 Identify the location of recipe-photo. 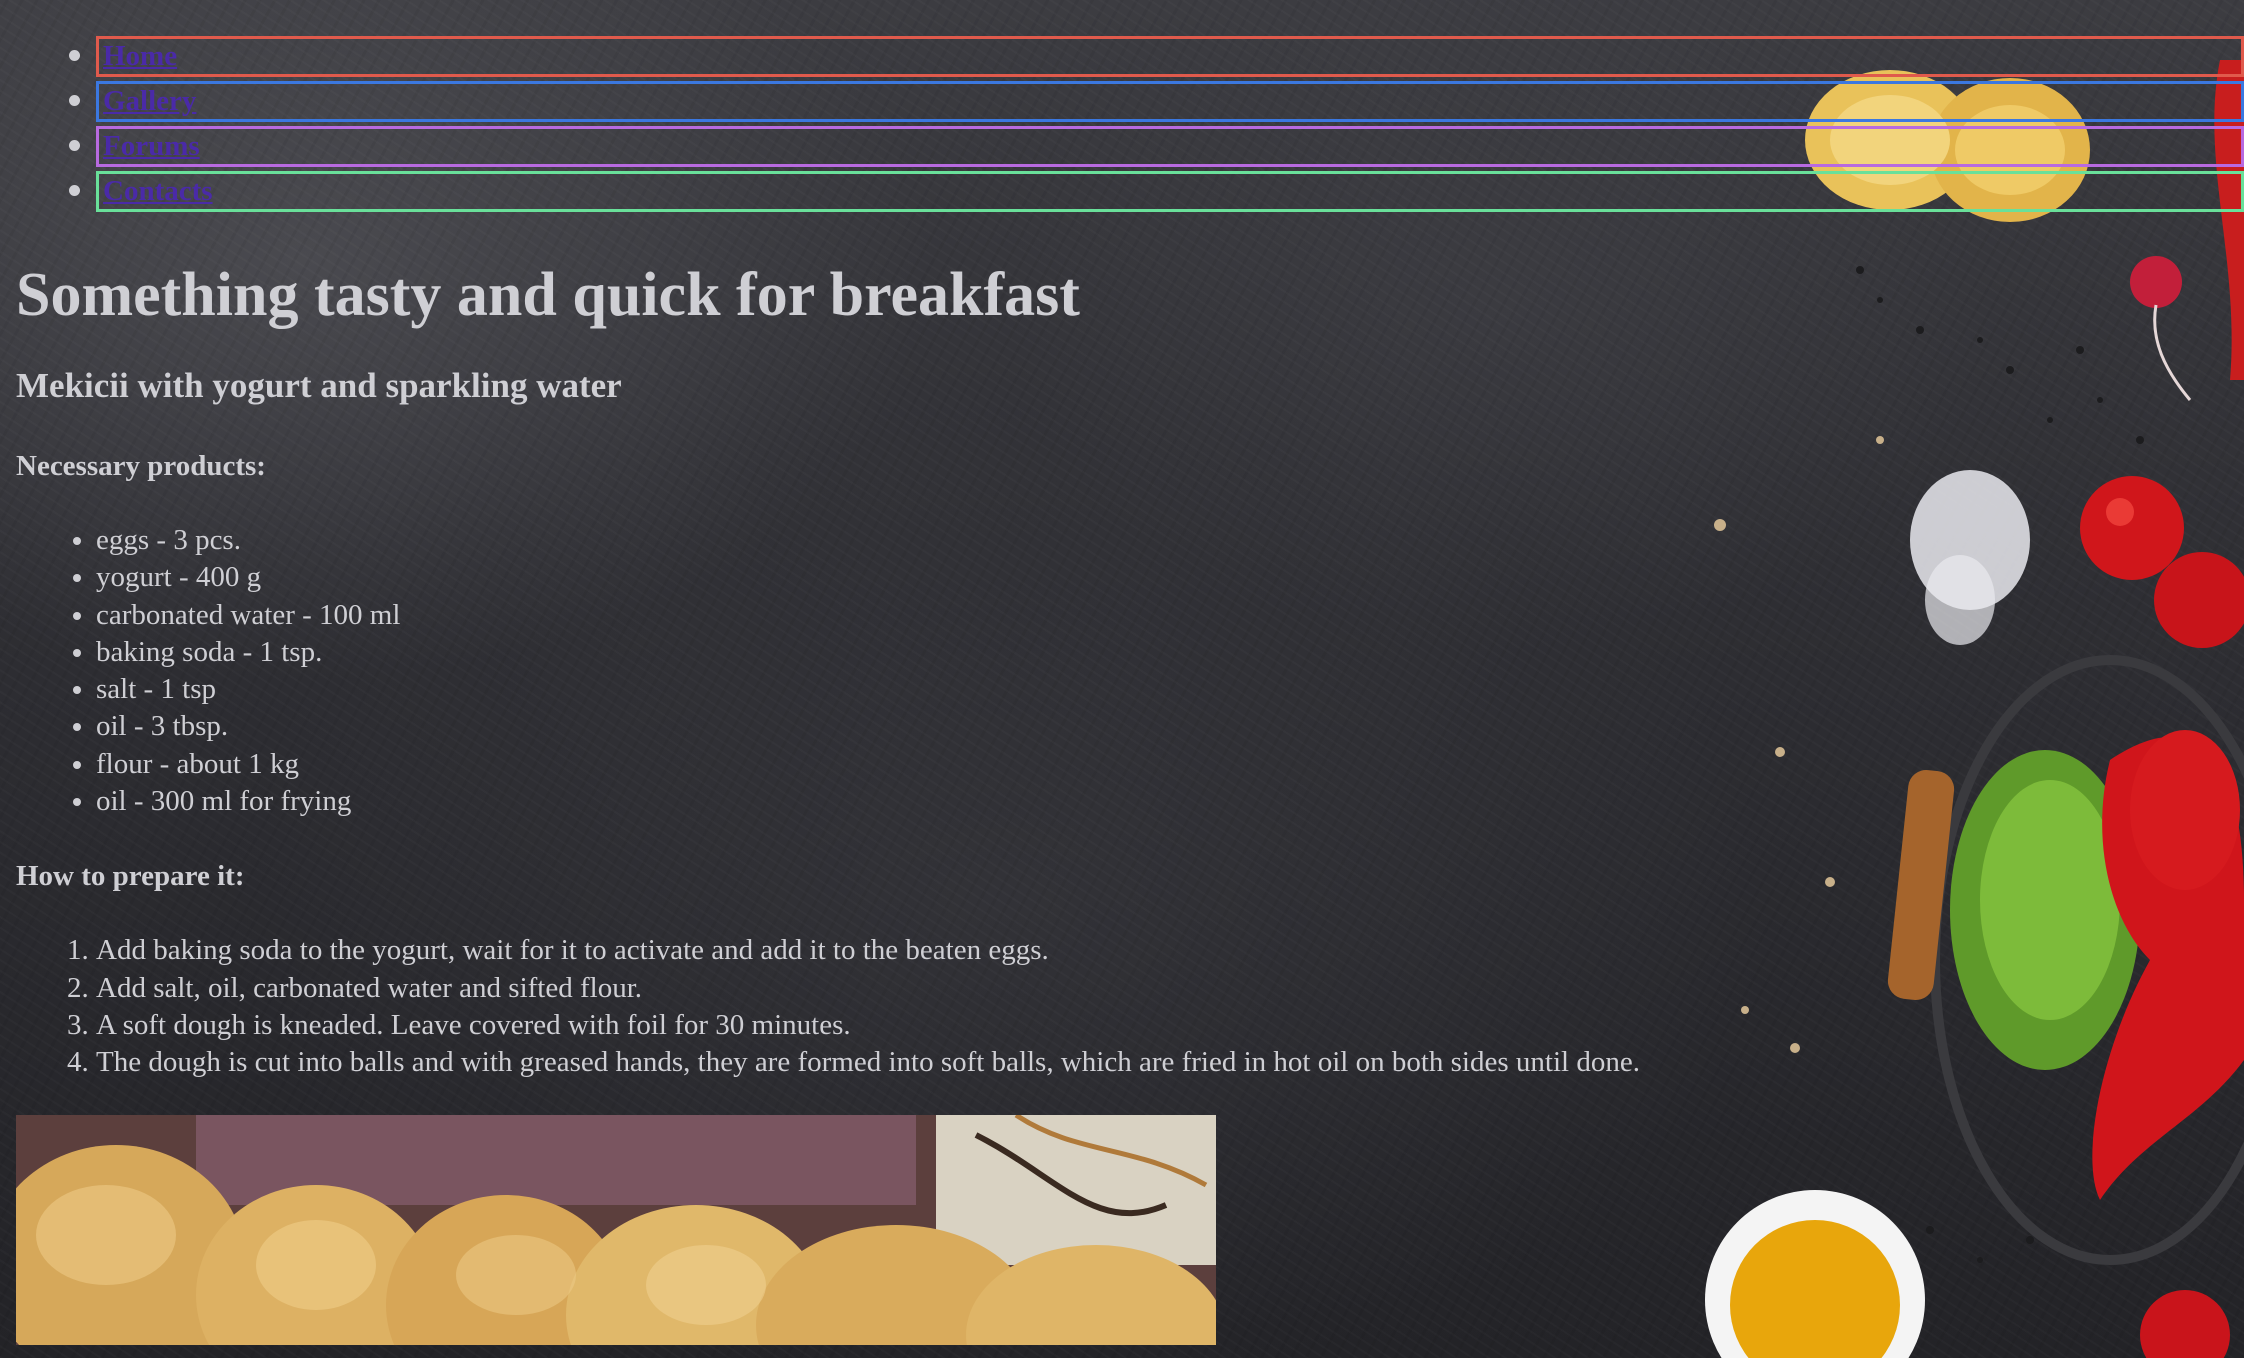
(616, 1229).